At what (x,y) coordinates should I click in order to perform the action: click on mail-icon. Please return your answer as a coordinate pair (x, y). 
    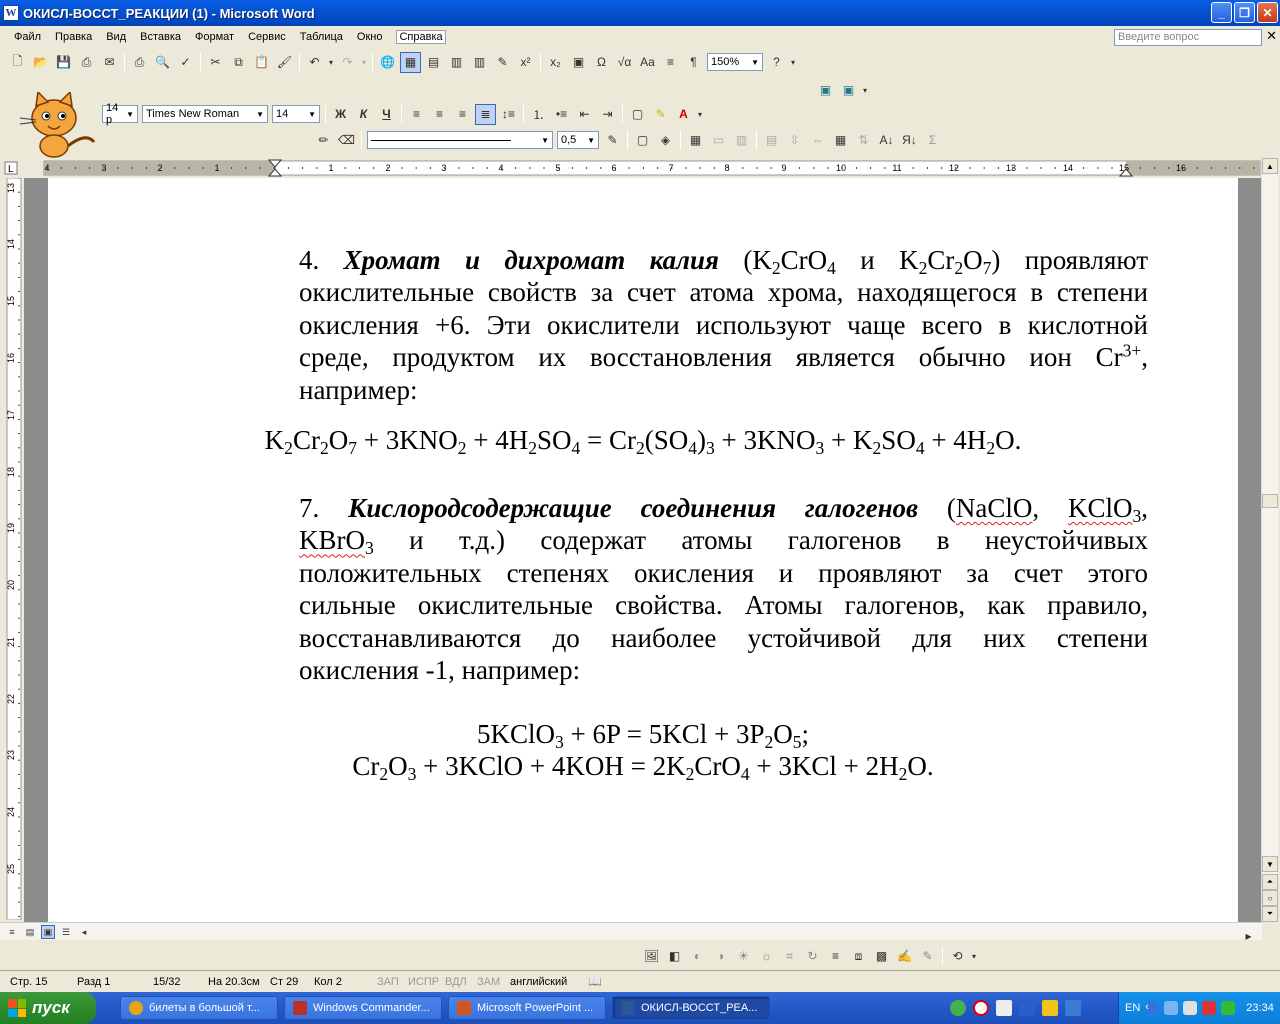
    Looking at the image, I should click on (1004, 1008).